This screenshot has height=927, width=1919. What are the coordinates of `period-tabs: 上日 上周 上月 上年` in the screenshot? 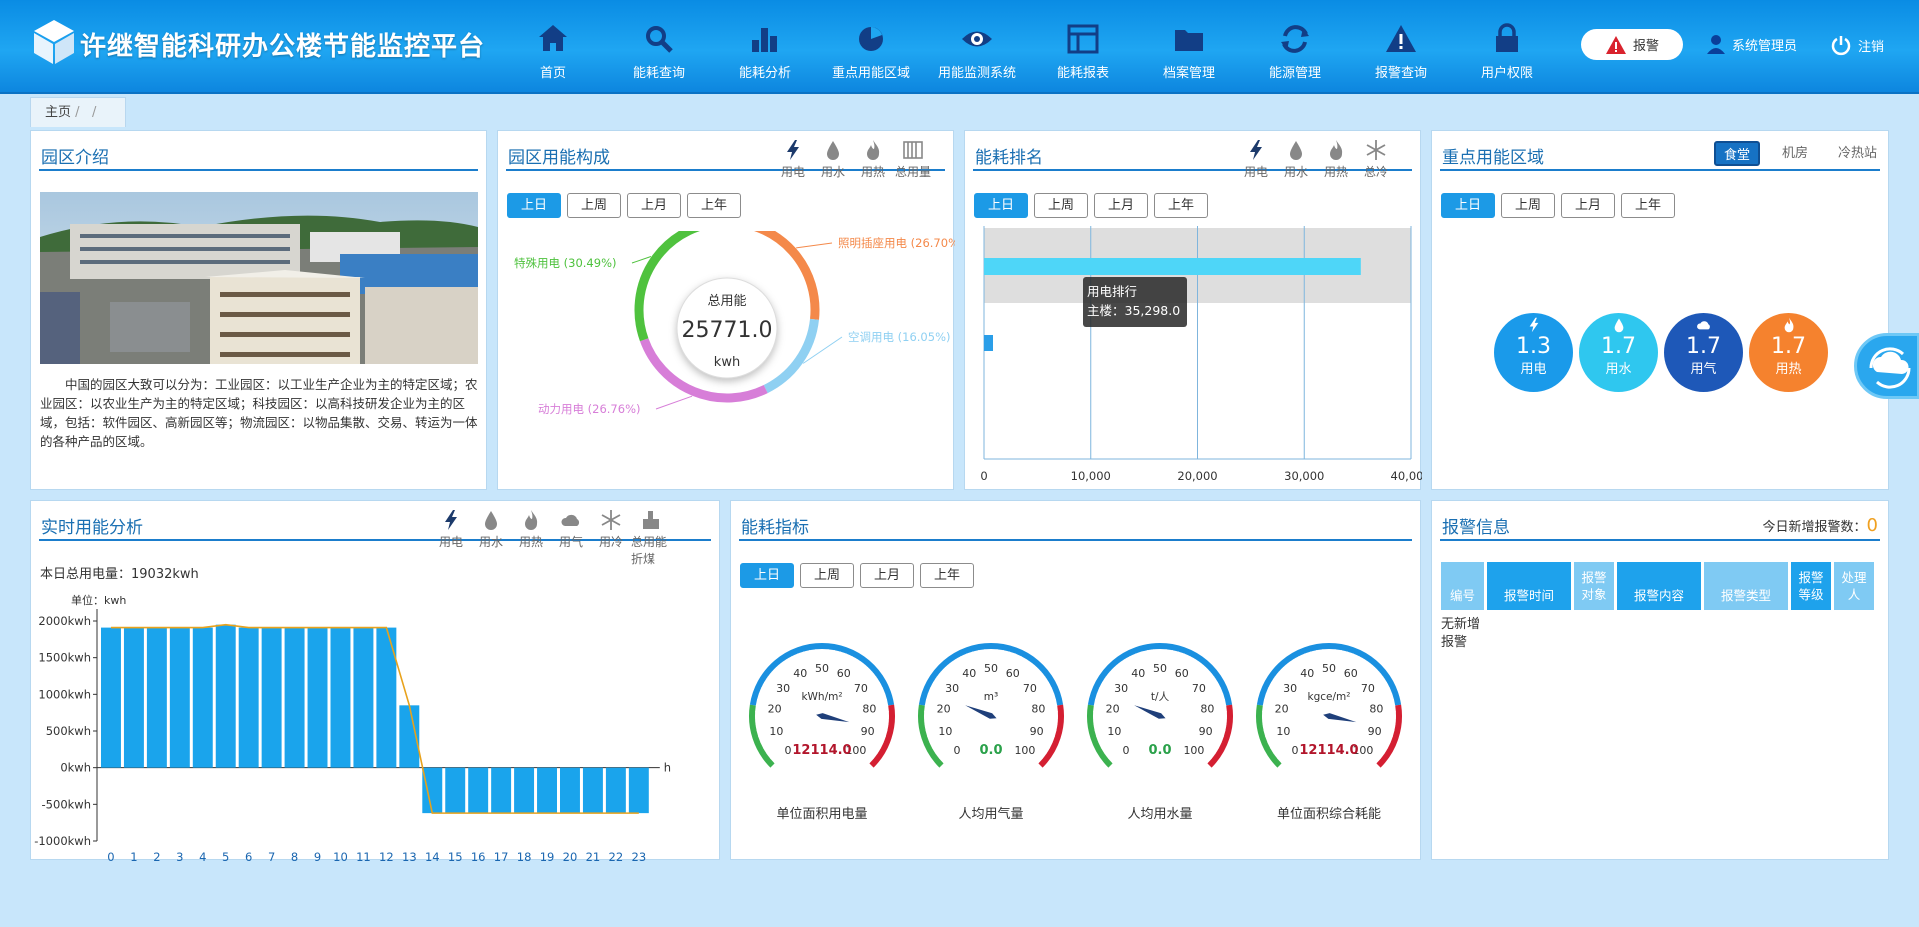 It's located at (624, 205).